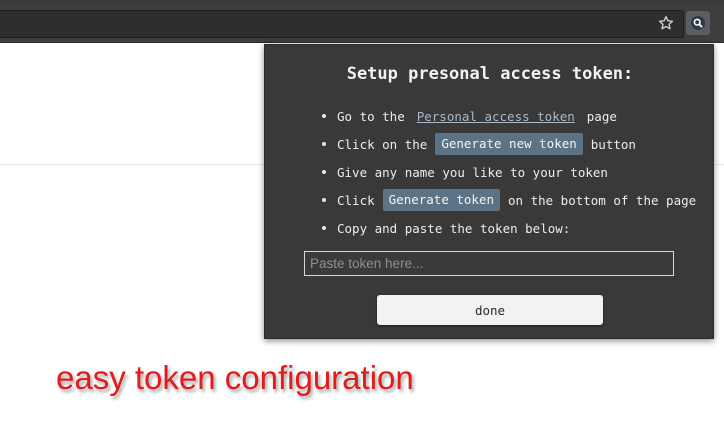  I want to click on step-text: Go to the, so click(371, 116).